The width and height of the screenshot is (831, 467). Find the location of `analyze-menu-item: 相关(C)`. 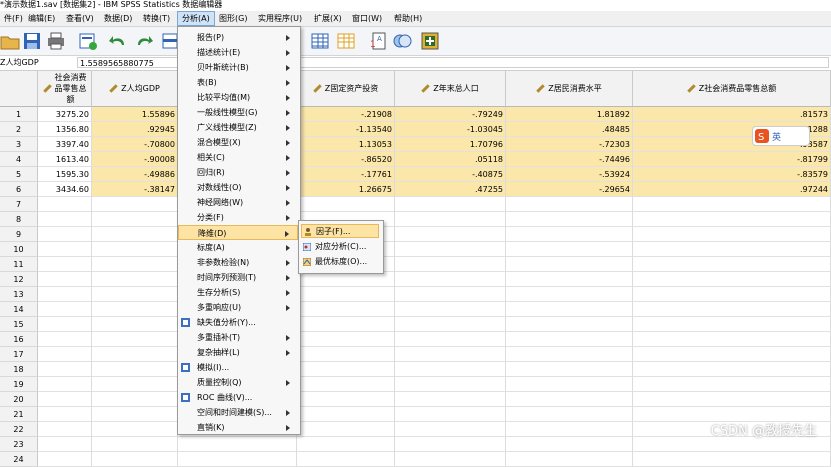

analyze-menu-item: 相关(C) is located at coordinates (238, 157).